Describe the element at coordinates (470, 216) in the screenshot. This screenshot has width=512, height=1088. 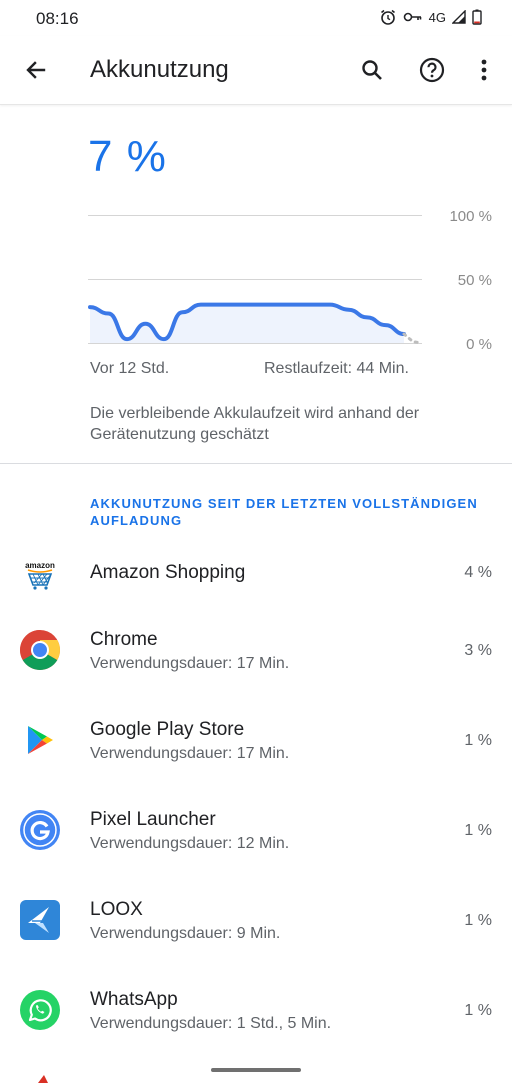
I see `y-label-100: 100 %` at that location.